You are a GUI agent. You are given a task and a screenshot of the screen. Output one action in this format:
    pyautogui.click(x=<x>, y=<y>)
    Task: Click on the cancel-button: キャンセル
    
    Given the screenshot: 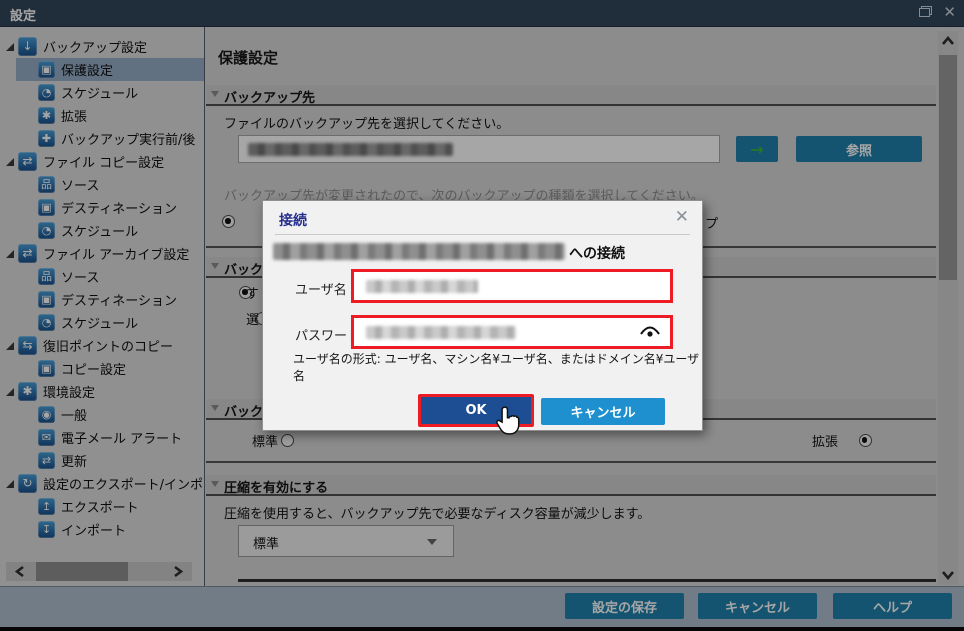 What is the action you would take?
    pyautogui.click(x=603, y=411)
    